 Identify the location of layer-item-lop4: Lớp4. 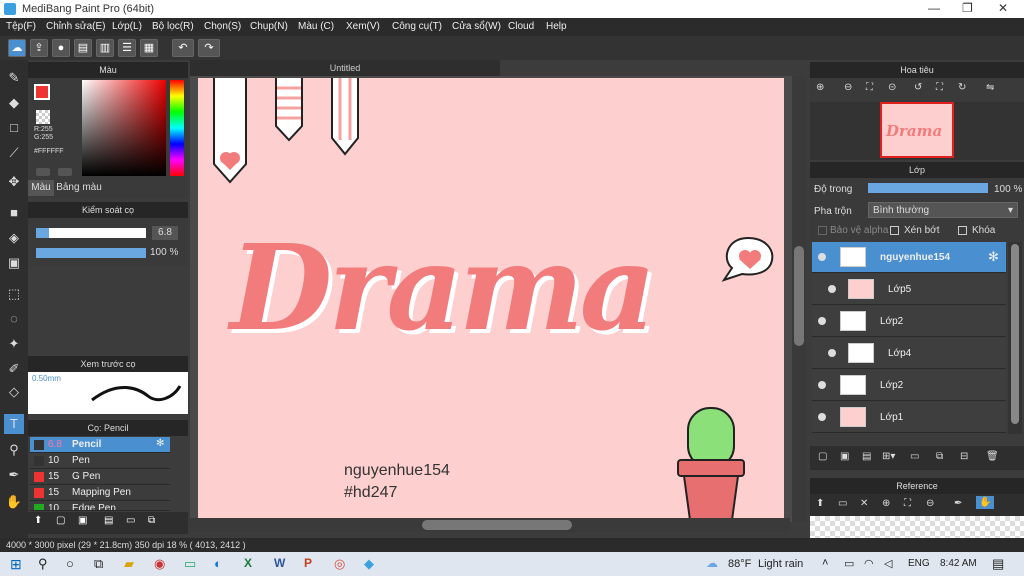
(909, 353).